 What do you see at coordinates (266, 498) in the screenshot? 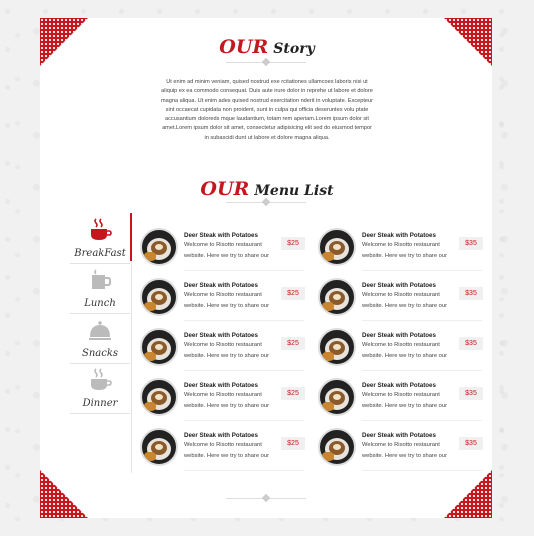
I see `bottom-divider` at bounding box center [266, 498].